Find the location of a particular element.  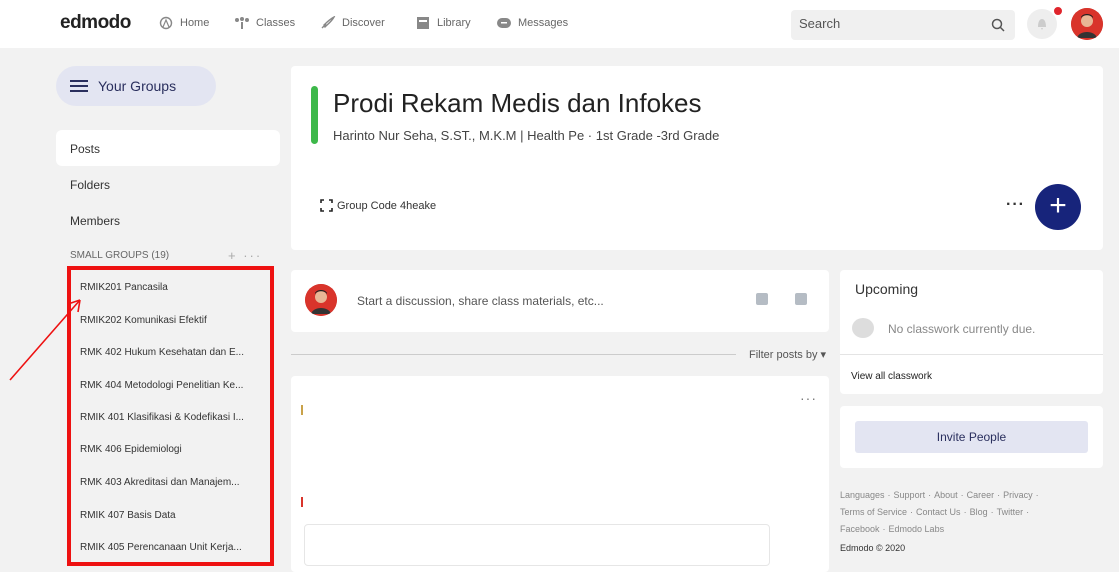

footer-link: Languages is located at coordinates (862, 495).